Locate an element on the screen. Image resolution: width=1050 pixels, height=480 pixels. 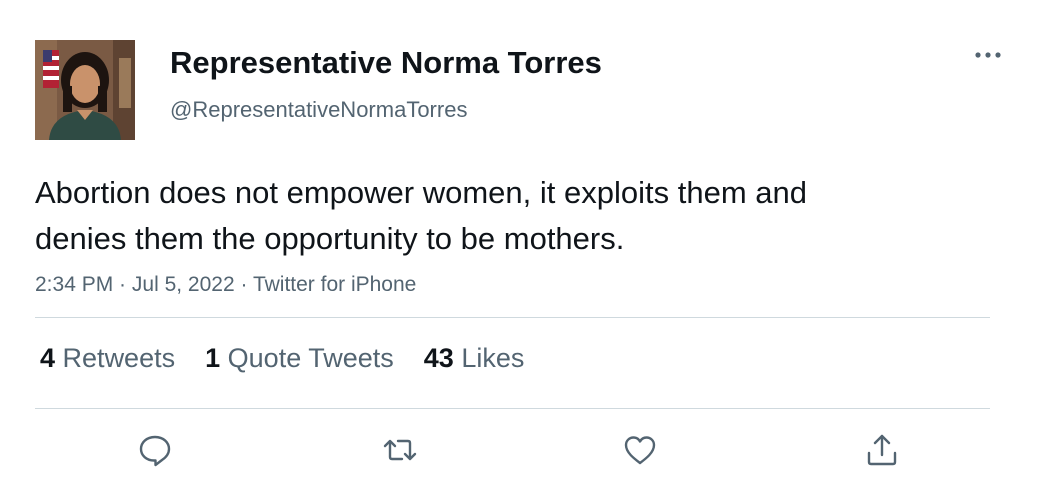
display-name: Representative Norma Torres is located at coordinates (386, 63).